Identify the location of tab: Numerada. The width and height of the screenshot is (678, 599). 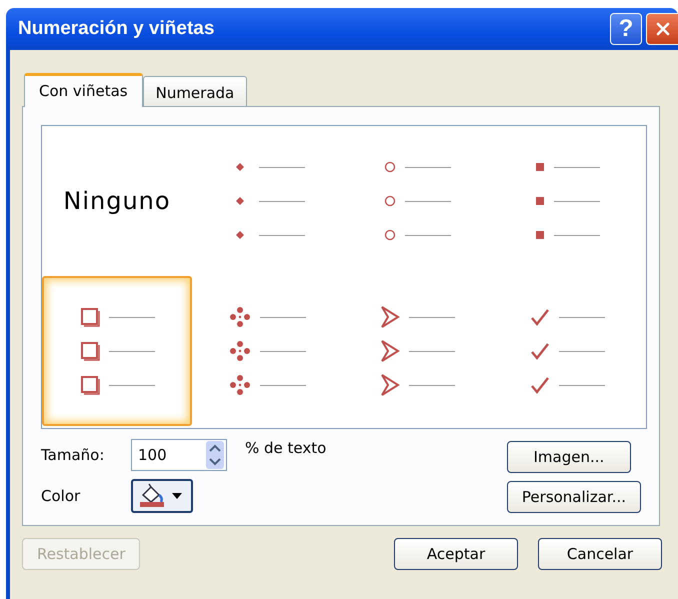
(195, 91).